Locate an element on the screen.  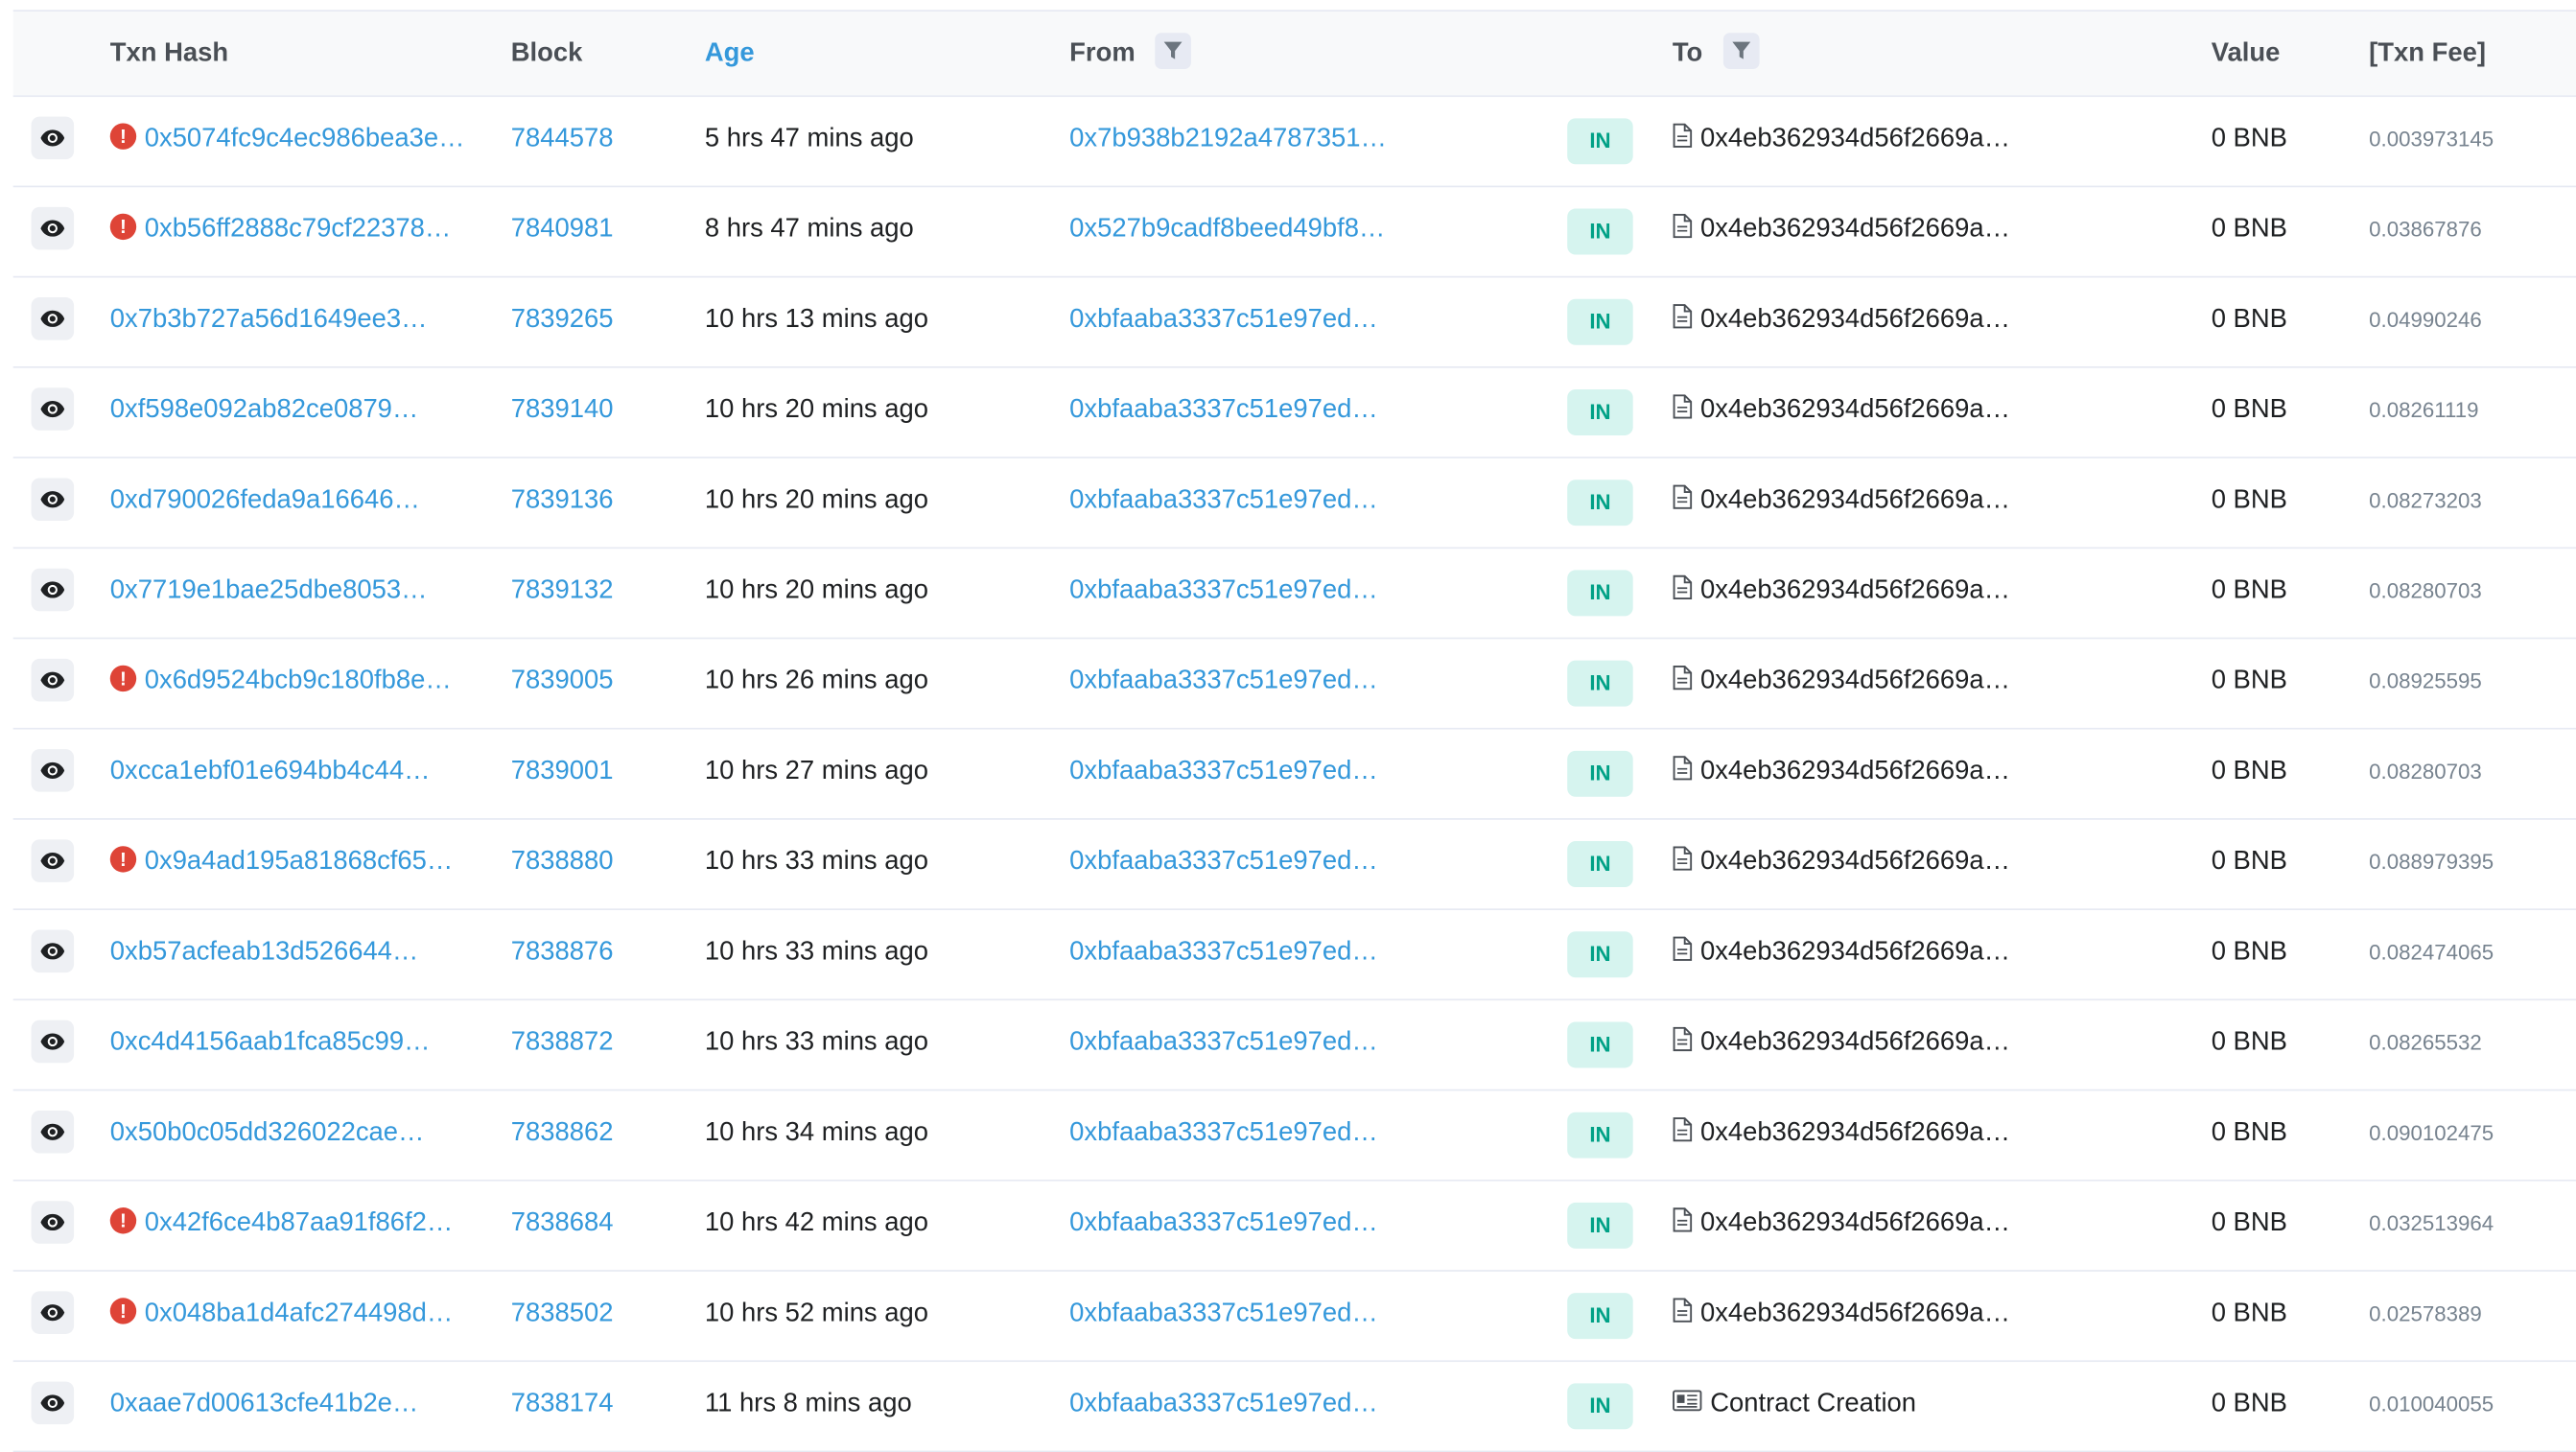
block-link: 7844578 is located at coordinates (562, 139).